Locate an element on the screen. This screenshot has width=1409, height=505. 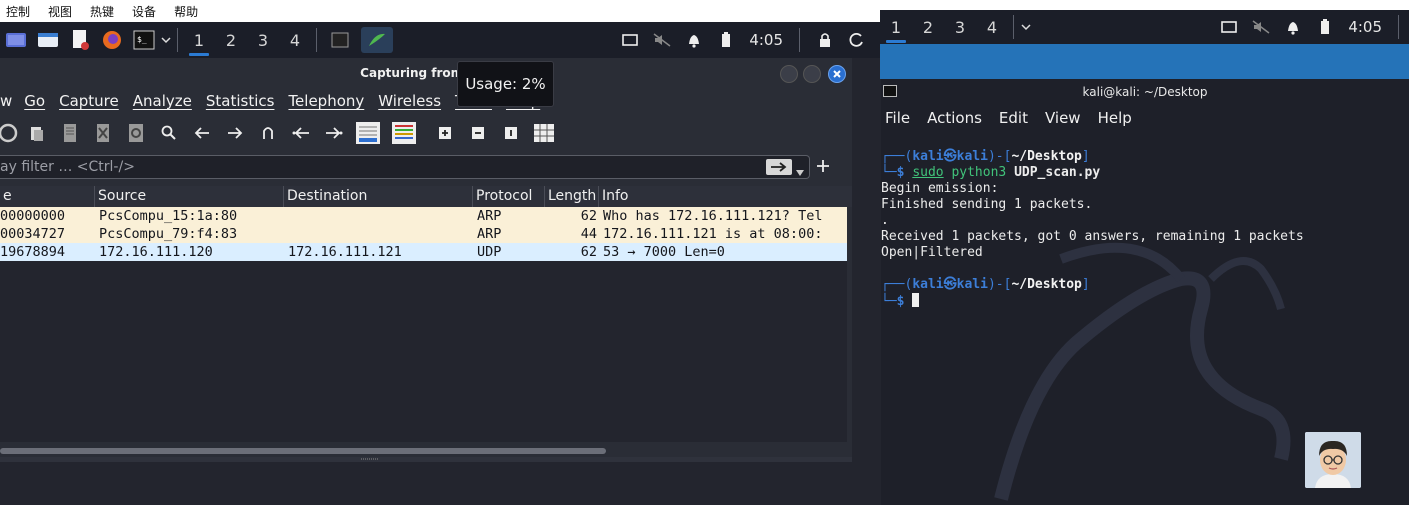
apply-filter-icon is located at coordinates (779, 167).